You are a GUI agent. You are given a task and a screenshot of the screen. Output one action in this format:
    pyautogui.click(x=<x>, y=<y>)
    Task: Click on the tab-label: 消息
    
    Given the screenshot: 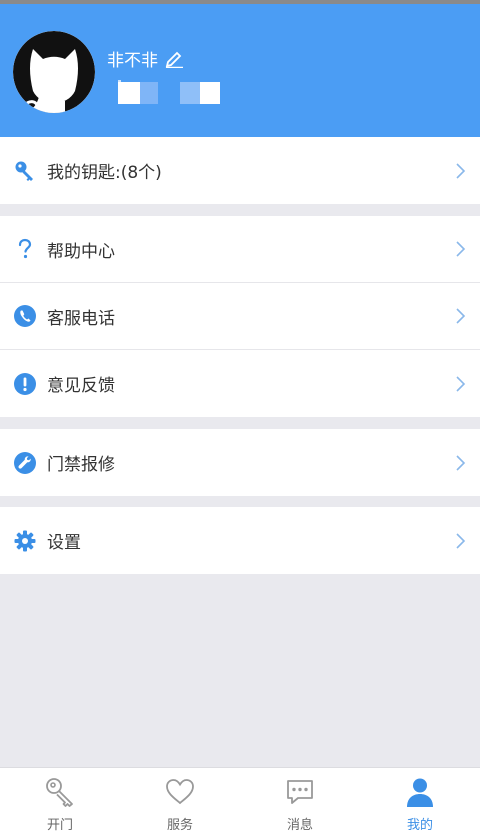 What is the action you would take?
    pyautogui.click(x=299, y=825)
    